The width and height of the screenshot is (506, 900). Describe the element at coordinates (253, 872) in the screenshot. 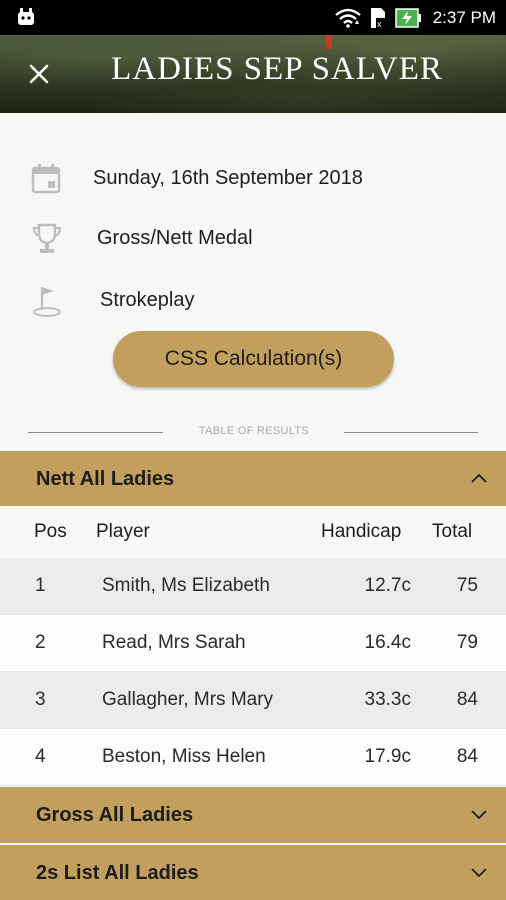

I see `section-2s-list-all-ladies: 2s List All Ladies` at that location.